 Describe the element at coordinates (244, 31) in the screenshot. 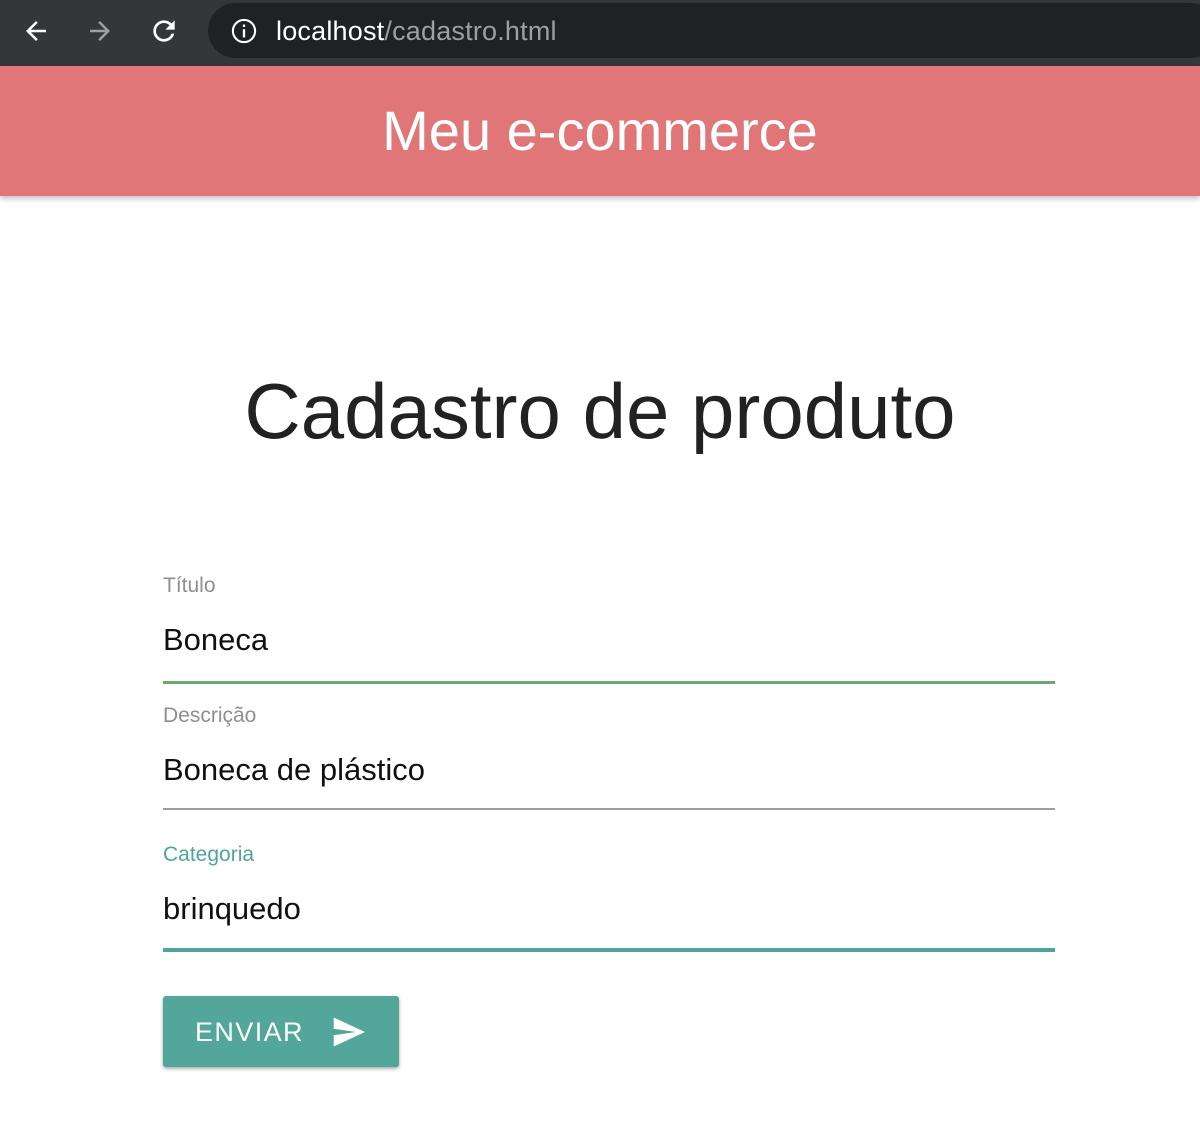

I see `info-icon` at that location.